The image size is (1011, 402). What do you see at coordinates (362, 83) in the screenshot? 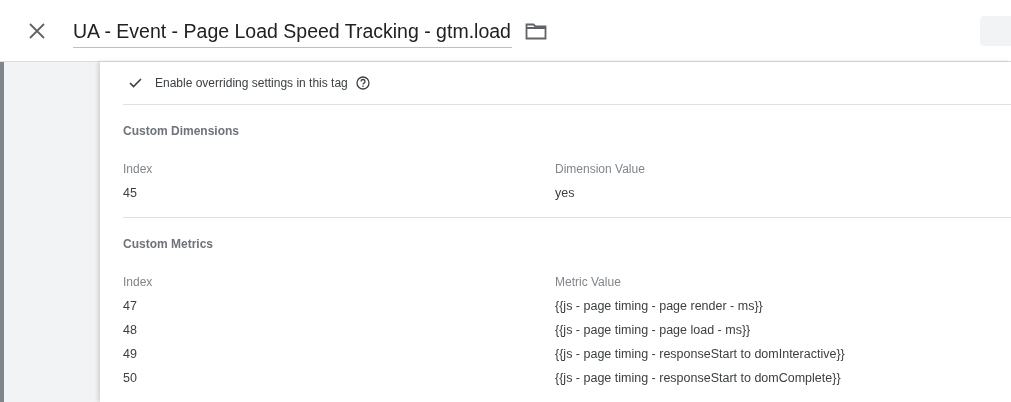
I see `help-icon` at bounding box center [362, 83].